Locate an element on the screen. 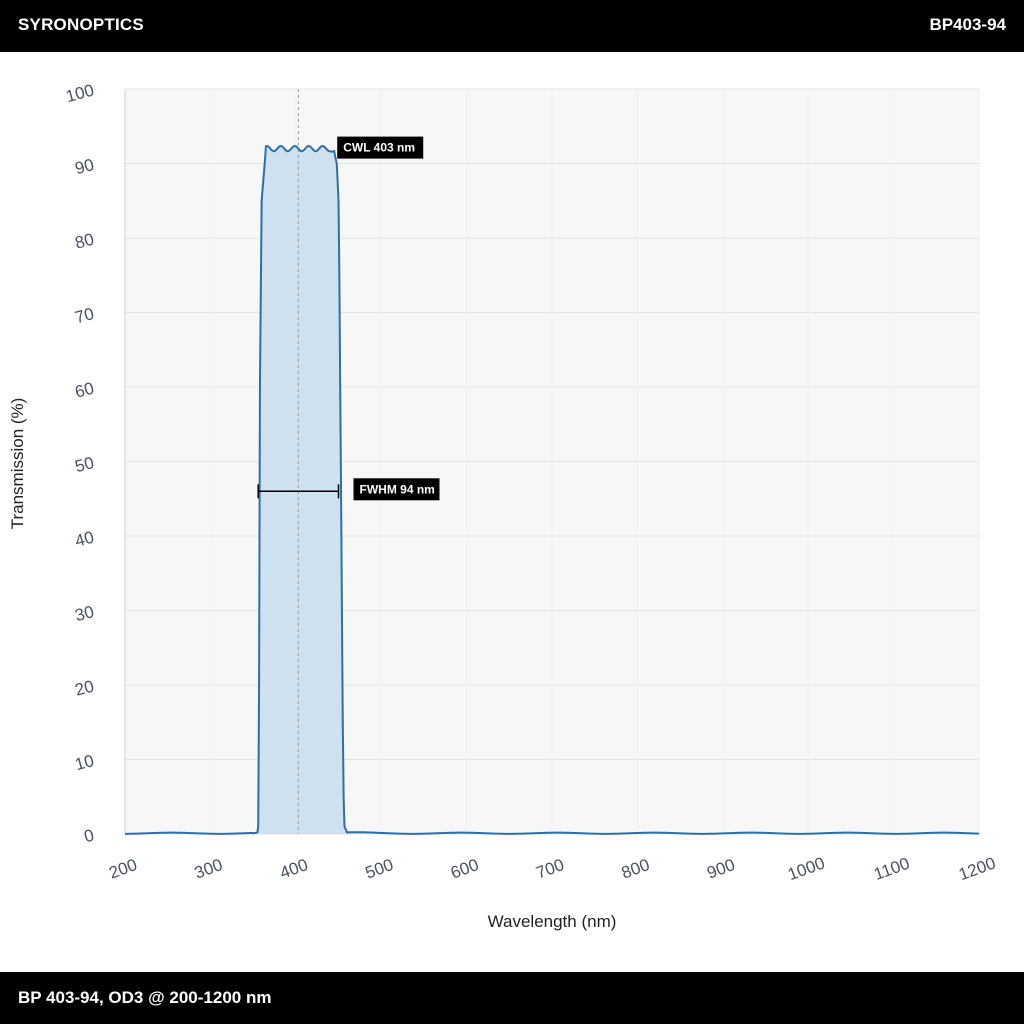 This screenshot has width=1024, height=1024. y-tick-label: 100 is located at coordinates (80, 94).